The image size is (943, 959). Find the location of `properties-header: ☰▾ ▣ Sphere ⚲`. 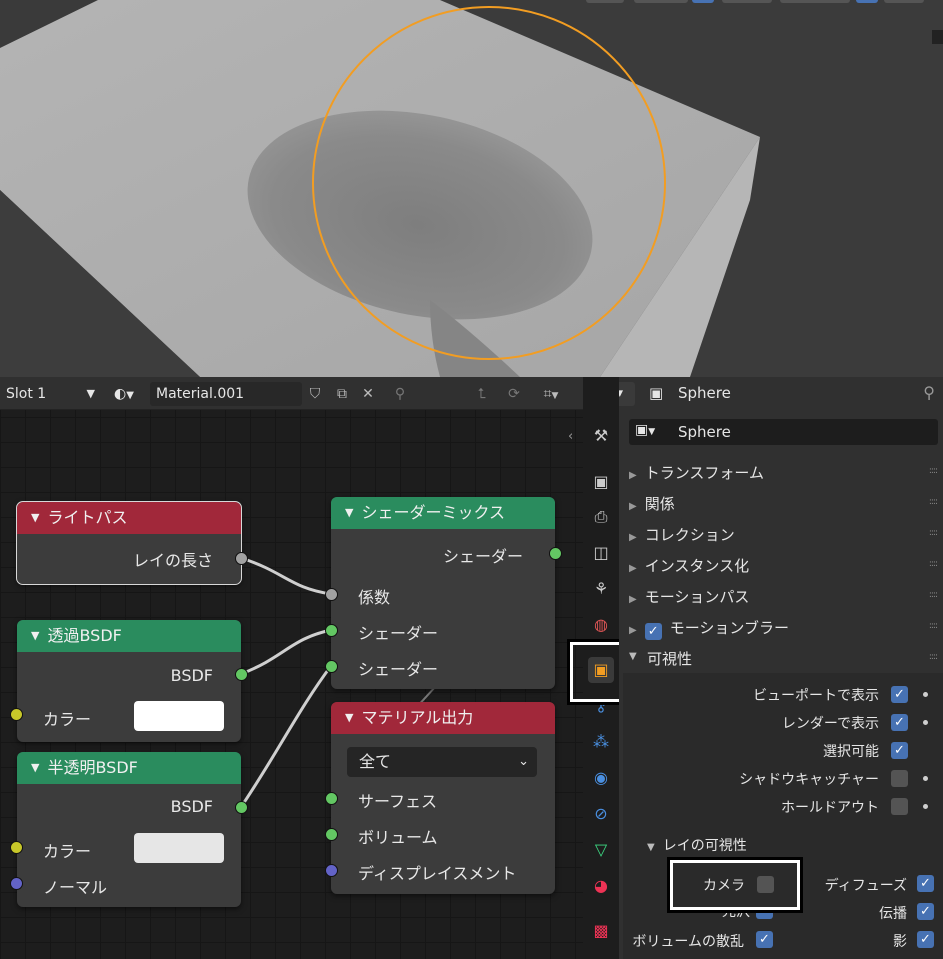

properties-header: ☰▾ ▣ Sphere ⚲ is located at coordinates (781, 393).